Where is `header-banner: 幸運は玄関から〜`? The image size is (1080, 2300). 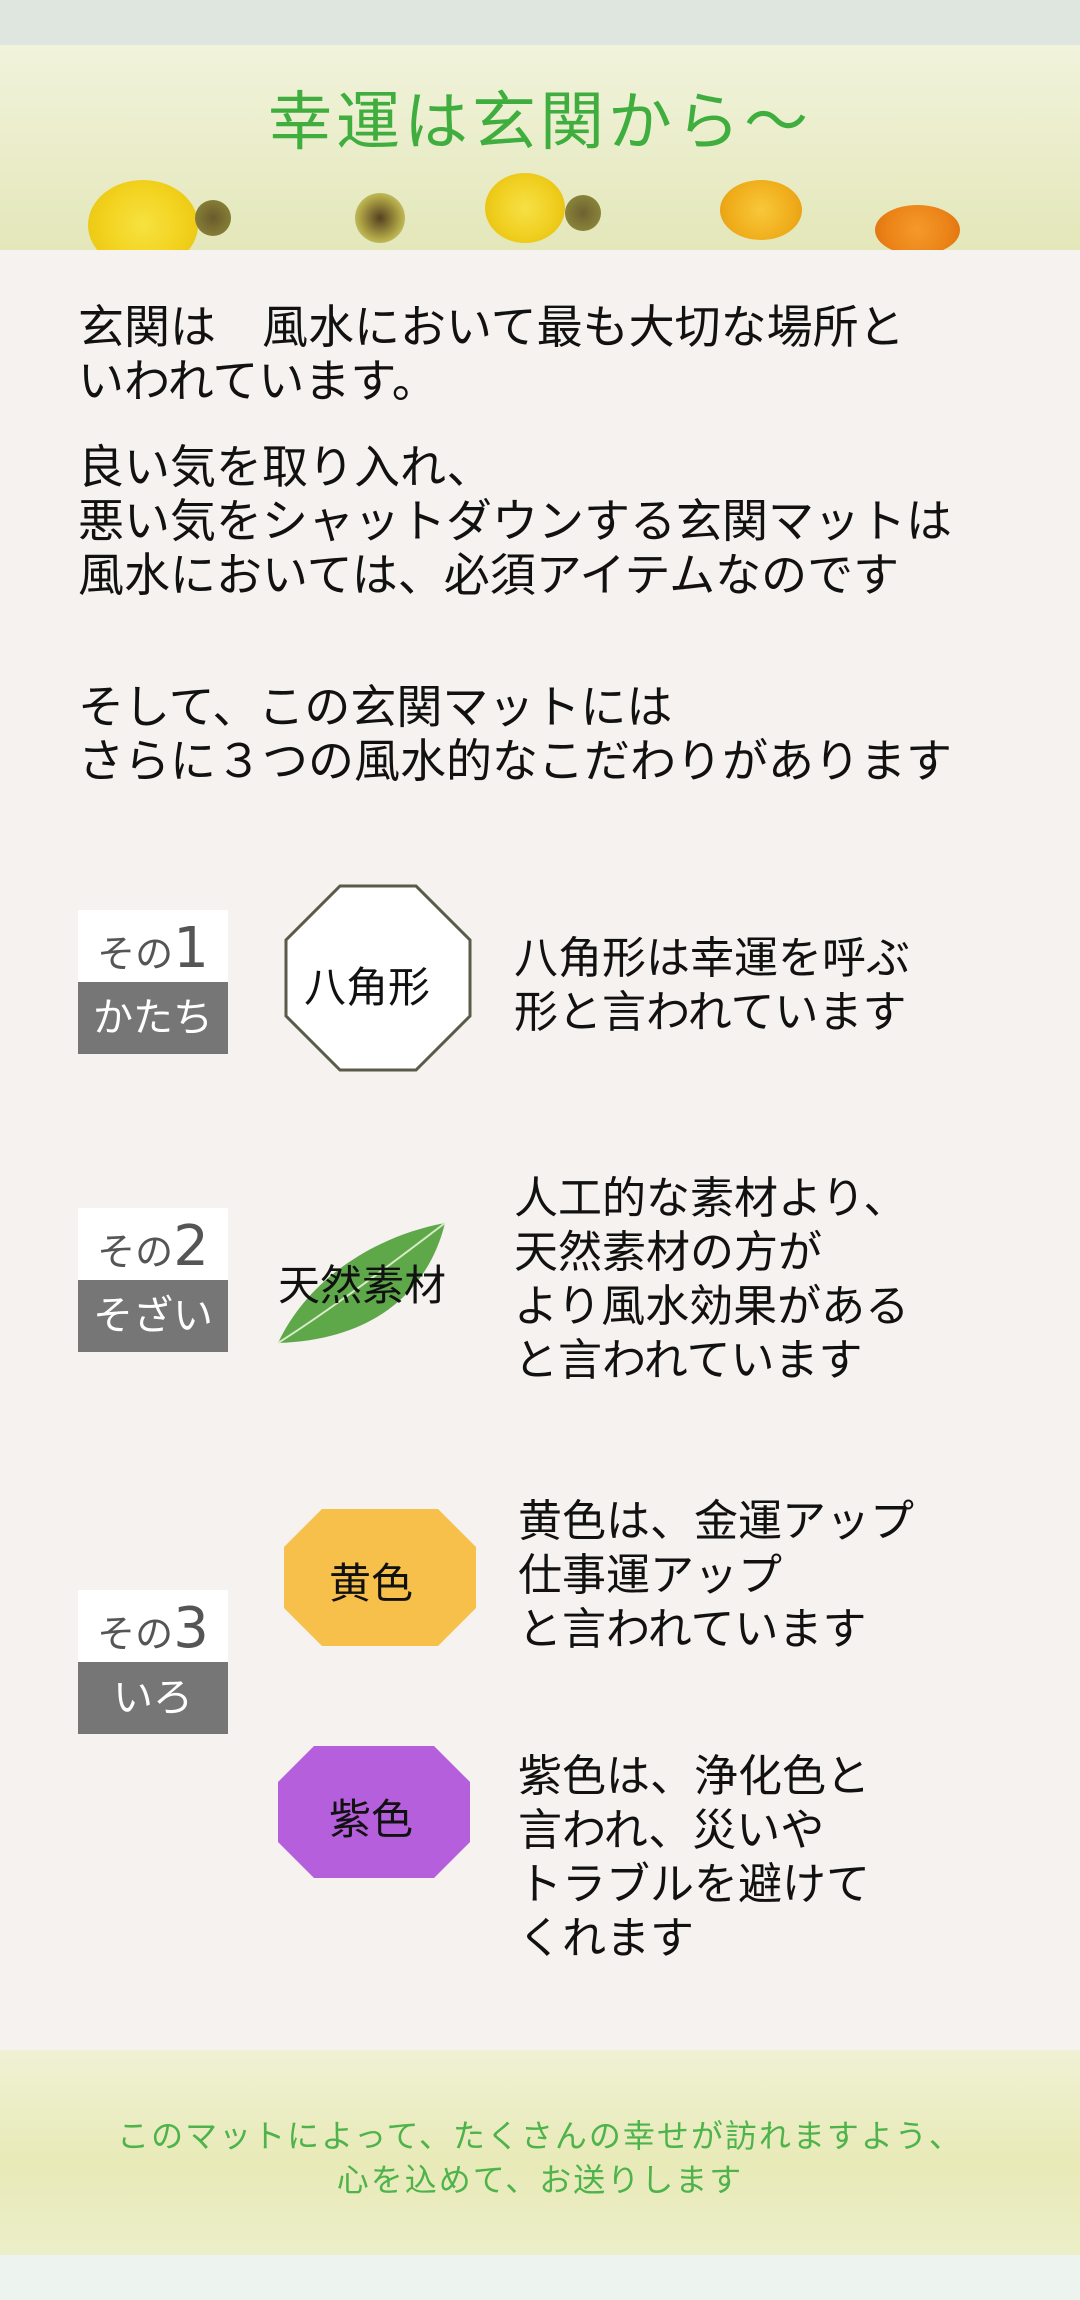
header-banner: 幸運は玄関から〜 is located at coordinates (540, 147).